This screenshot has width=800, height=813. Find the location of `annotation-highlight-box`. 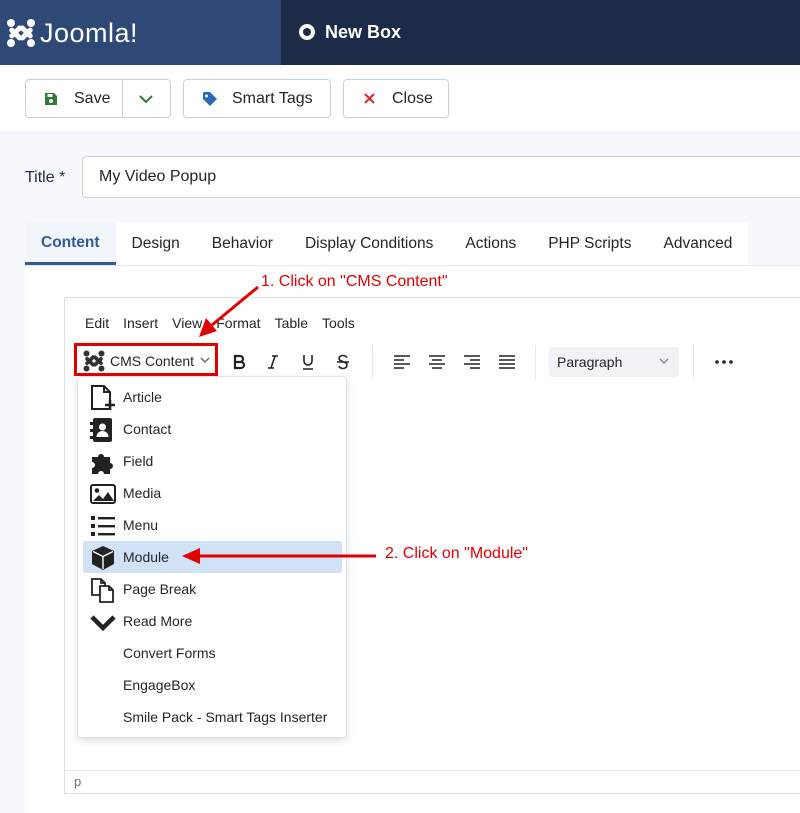

annotation-highlight-box is located at coordinates (146, 359).